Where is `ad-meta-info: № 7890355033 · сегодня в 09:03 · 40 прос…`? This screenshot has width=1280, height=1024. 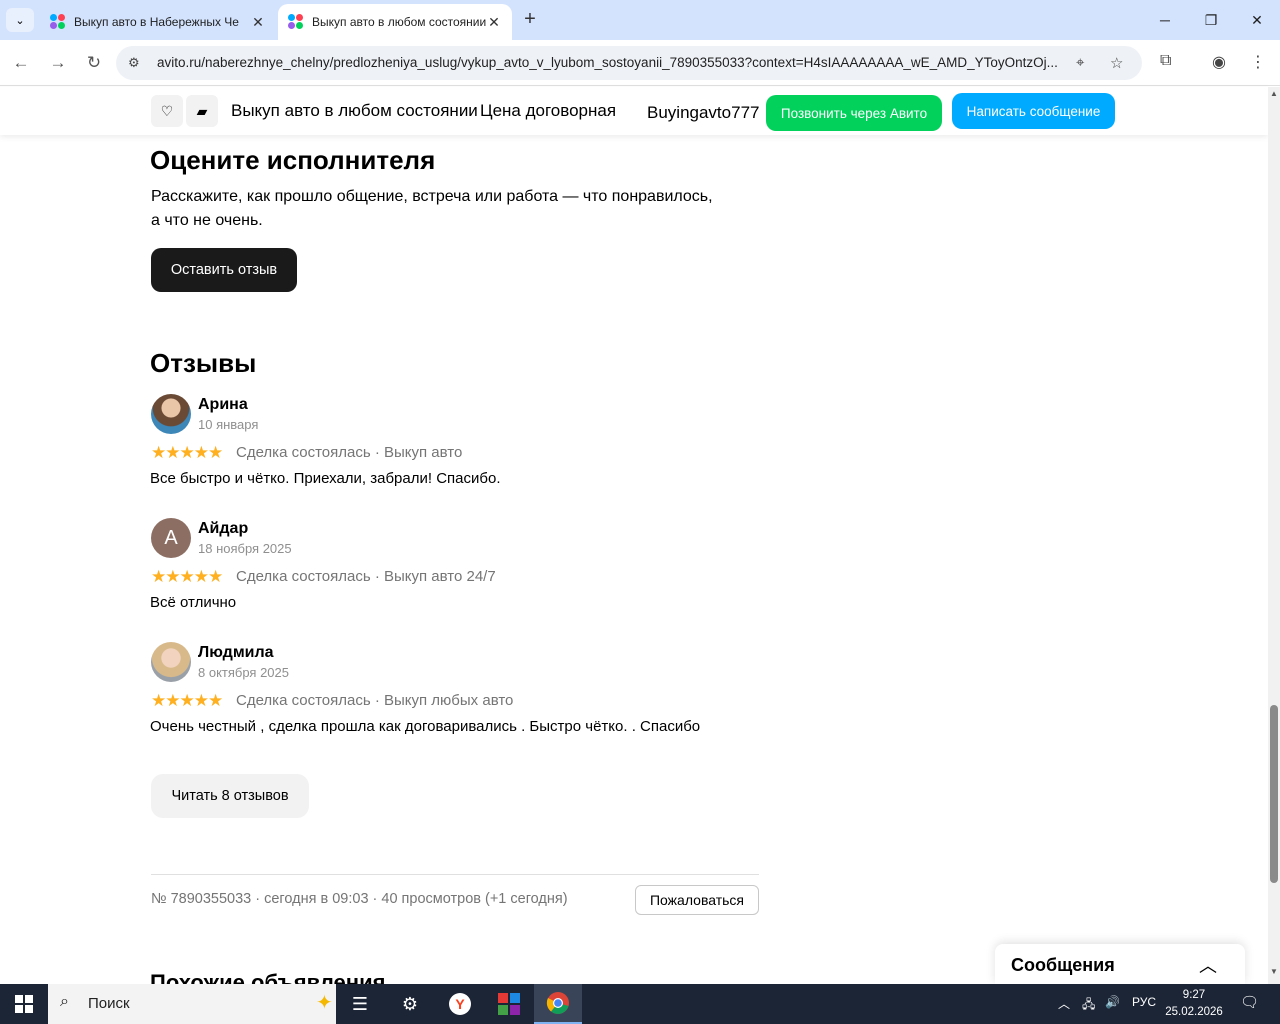
ad-meta-info: № 7890355033 · сегодня в 09:03 · 40 прос… is located at coordinates (359, 899).